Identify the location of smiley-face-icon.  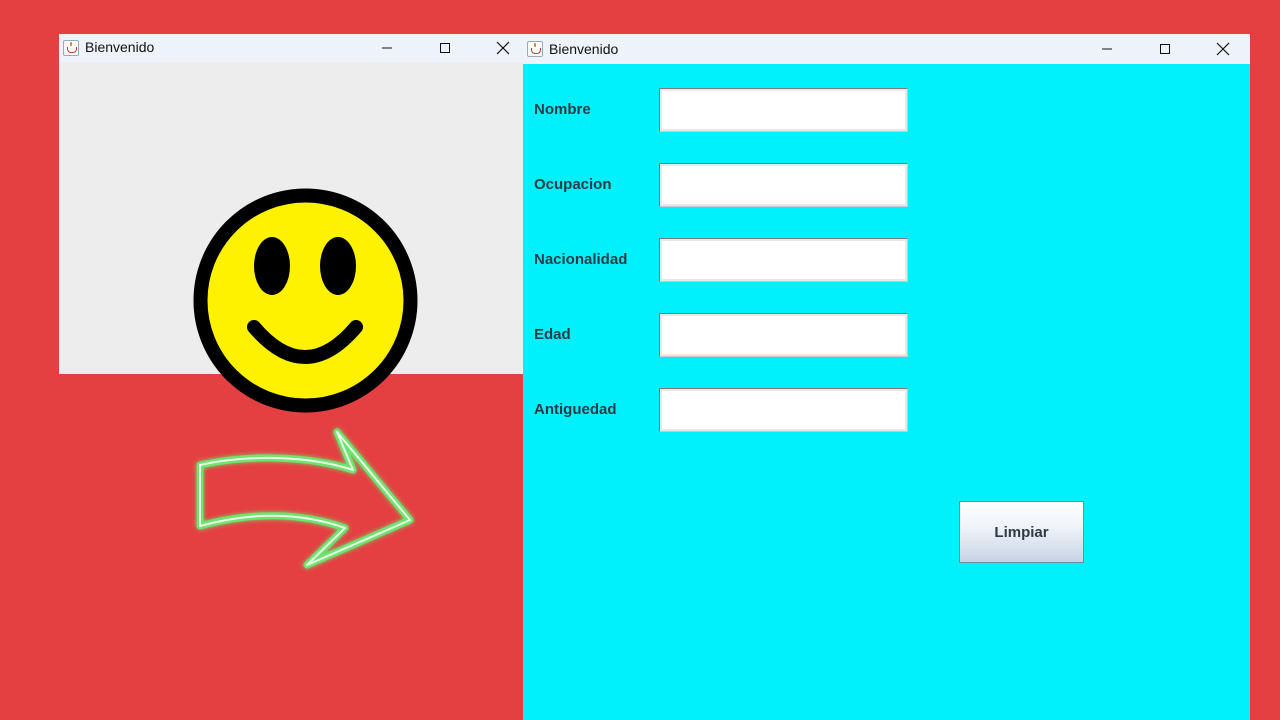
(305, 300).